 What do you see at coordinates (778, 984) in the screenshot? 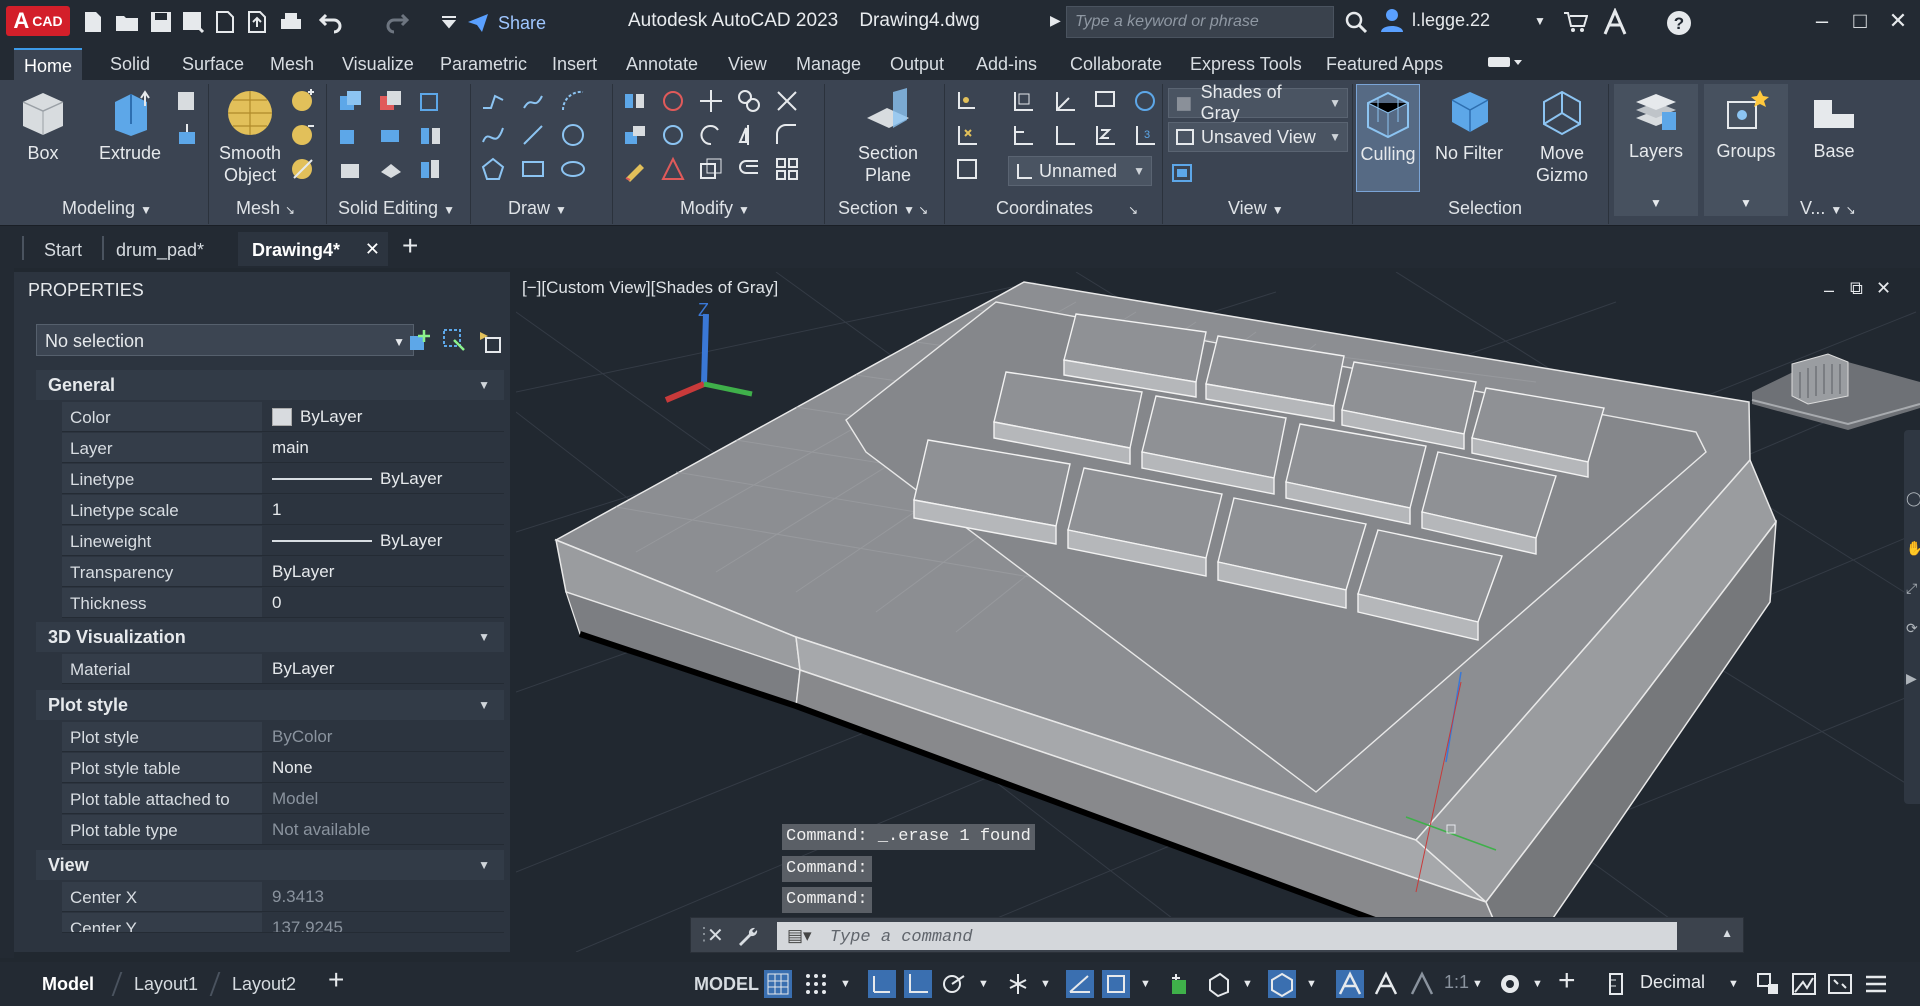
I see `grid-toggle-icon` at bounding box center [778, 984].